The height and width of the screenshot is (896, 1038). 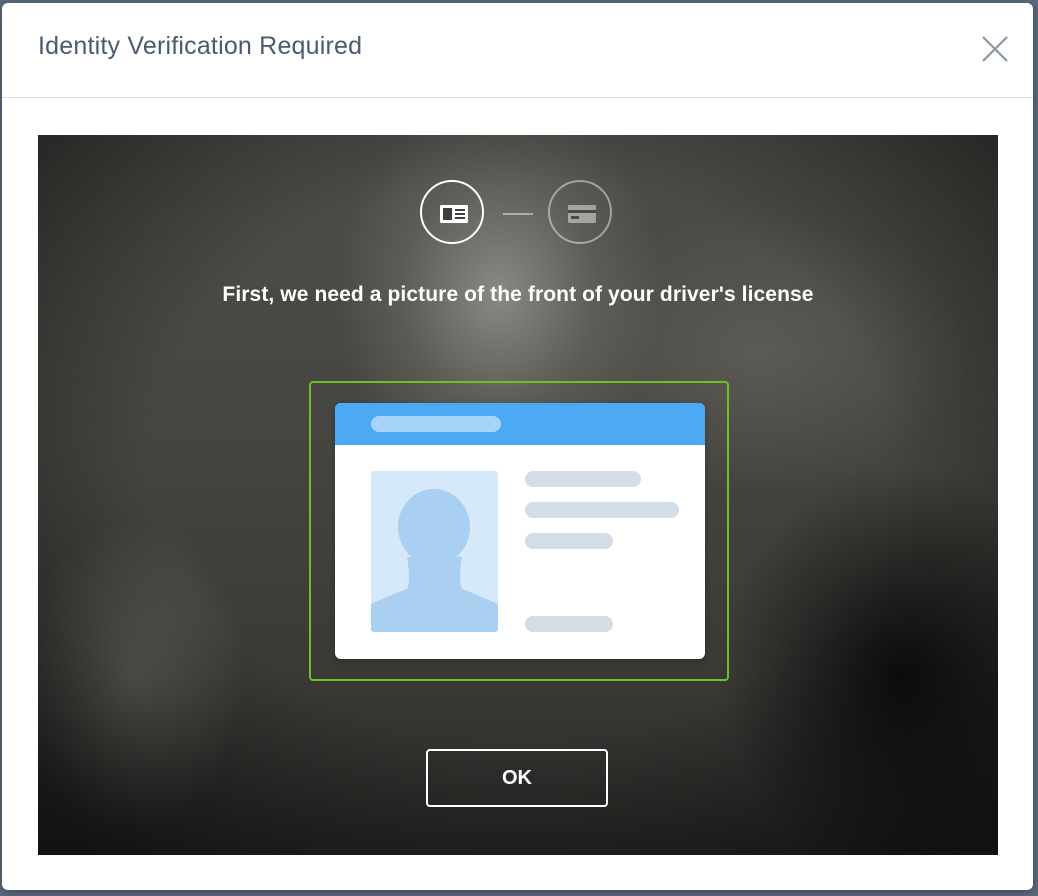 I want to click on dialog-header: Identity Verification Required, so click(x=517, y=50).